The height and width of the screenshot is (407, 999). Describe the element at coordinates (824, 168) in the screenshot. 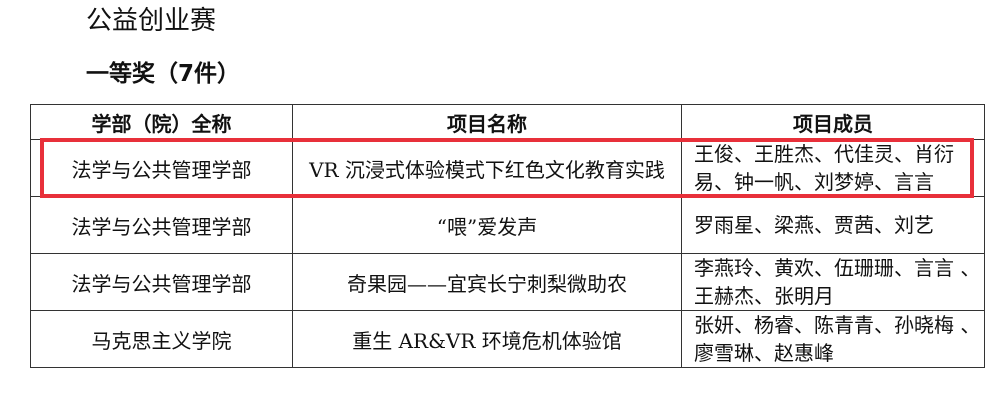

I see `members-text: 王俊、王胜杰、代佳灵、肖衍易、钟一帆、刘梦婷、言言` at that location.